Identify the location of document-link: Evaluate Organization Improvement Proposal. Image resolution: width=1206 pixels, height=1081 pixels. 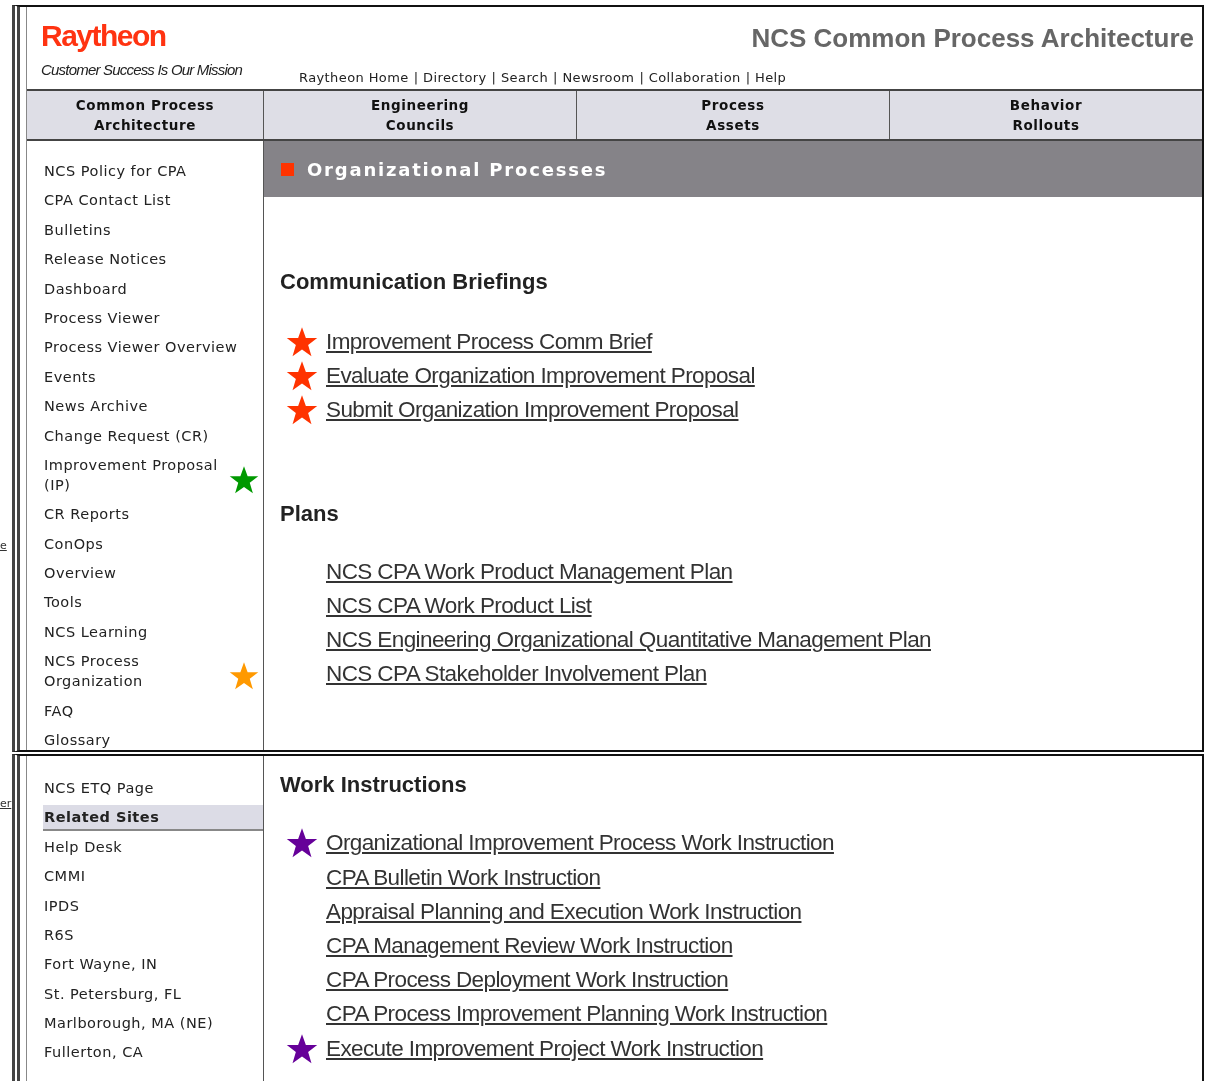
(540, 376).